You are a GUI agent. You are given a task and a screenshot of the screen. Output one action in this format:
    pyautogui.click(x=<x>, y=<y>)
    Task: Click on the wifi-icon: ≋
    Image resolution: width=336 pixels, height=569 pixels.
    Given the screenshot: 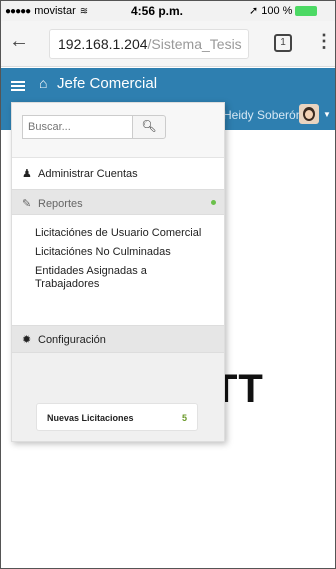 What is the action you would take?
    pyautogui.click(x=84, y=11)
    